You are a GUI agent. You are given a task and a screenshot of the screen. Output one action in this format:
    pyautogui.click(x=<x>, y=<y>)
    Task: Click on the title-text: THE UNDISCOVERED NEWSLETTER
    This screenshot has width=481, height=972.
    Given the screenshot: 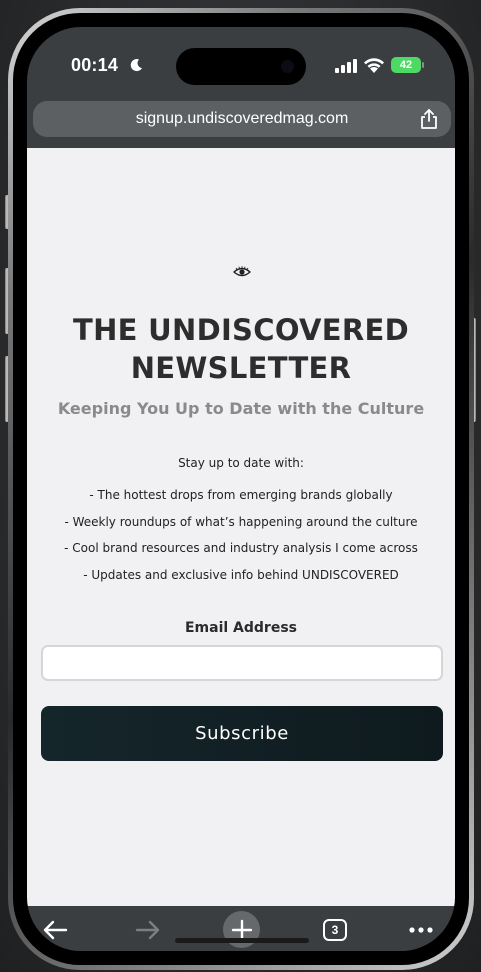 What is the action you would take?
    pyautogui.click(x=241, y=349)
    